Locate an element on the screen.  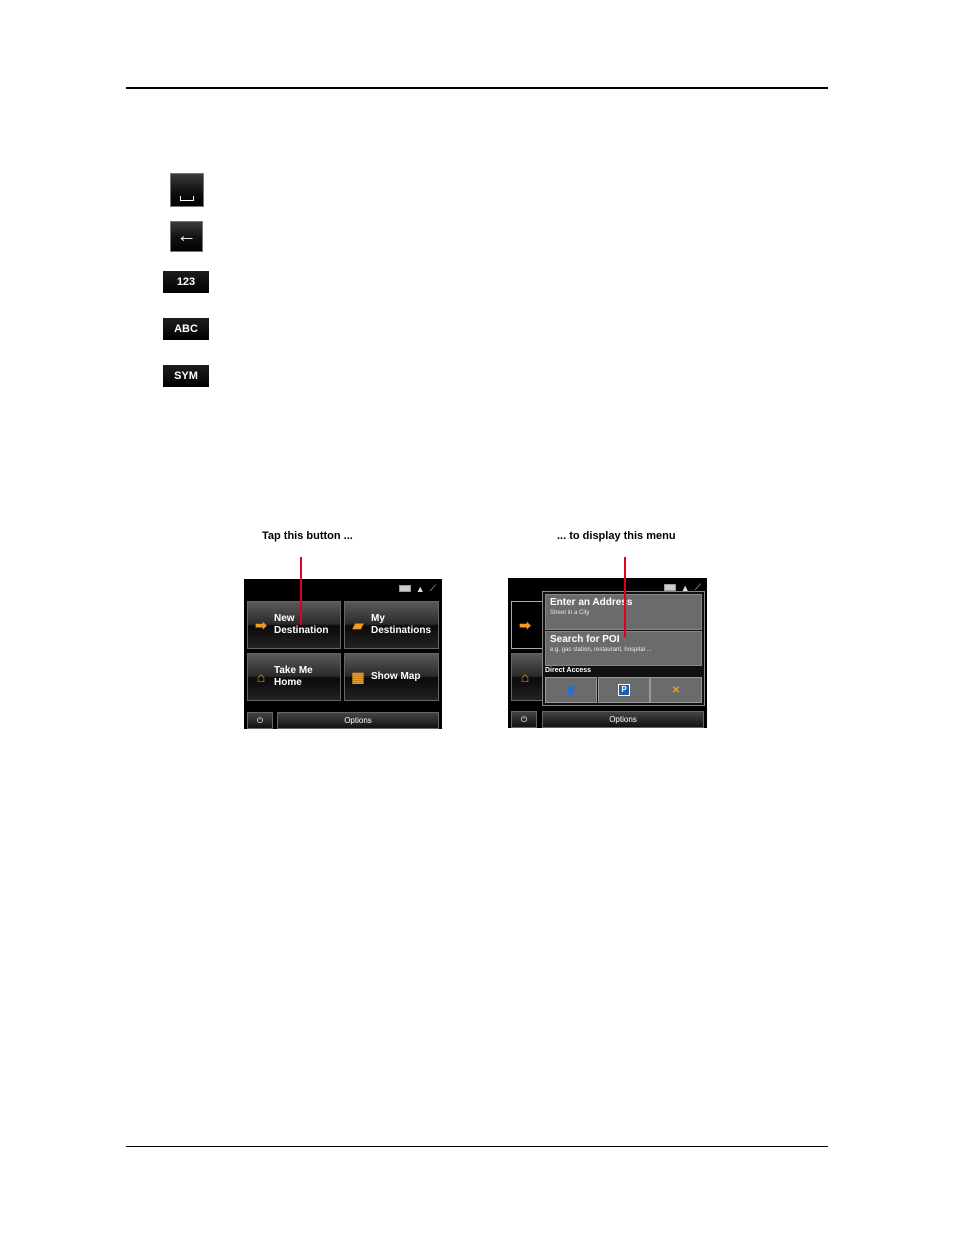
parking-button: P is located at coordinates (624, 690).